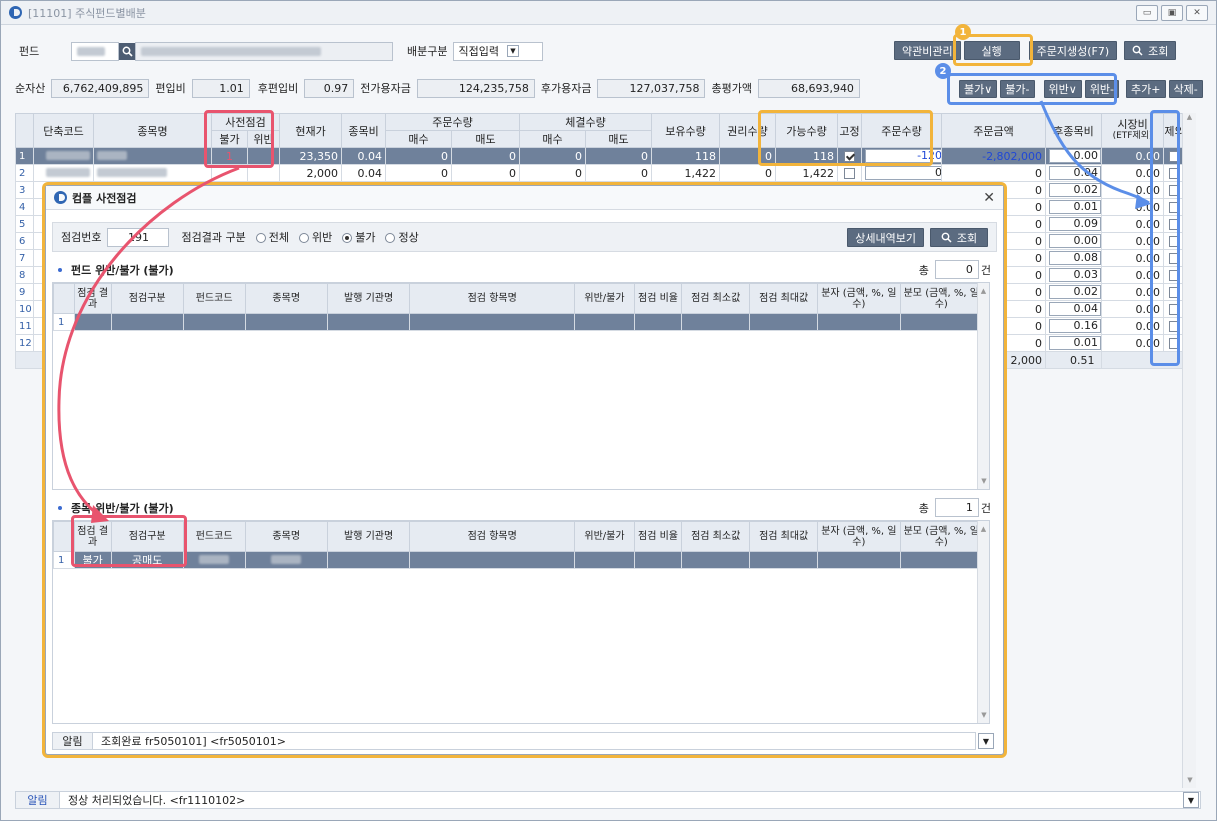 The width and height of the screenshot is (1217, 821). What do you see at coordinates (1191, 800) in the screenshot?
I see `chevron-down-icon: ▼` at bounding box center [1191, 800].